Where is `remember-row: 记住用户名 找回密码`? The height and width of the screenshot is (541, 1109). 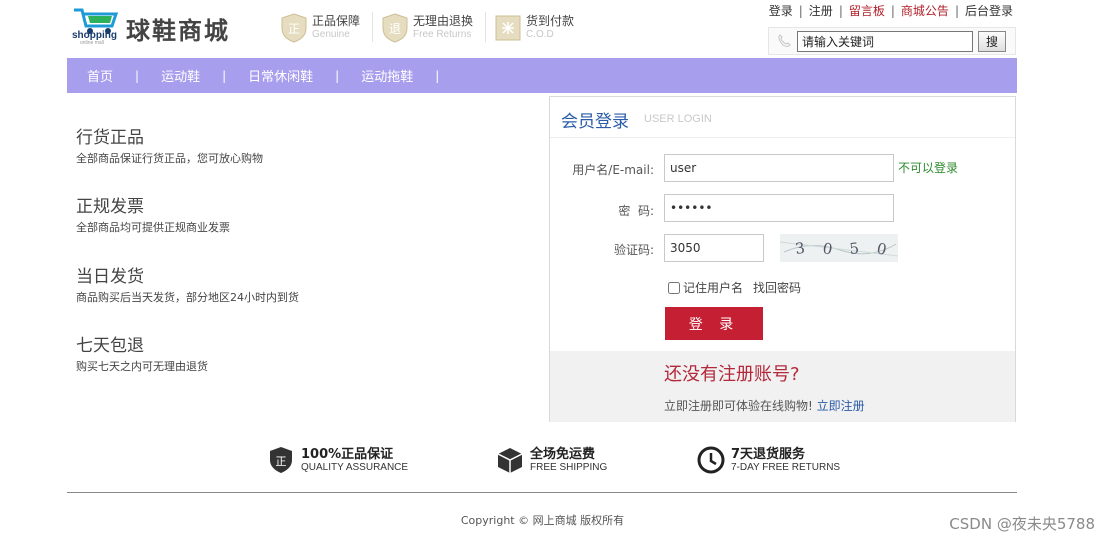
remember-row: 记住用户名 找回密码 is located at coordinates (734, 287).